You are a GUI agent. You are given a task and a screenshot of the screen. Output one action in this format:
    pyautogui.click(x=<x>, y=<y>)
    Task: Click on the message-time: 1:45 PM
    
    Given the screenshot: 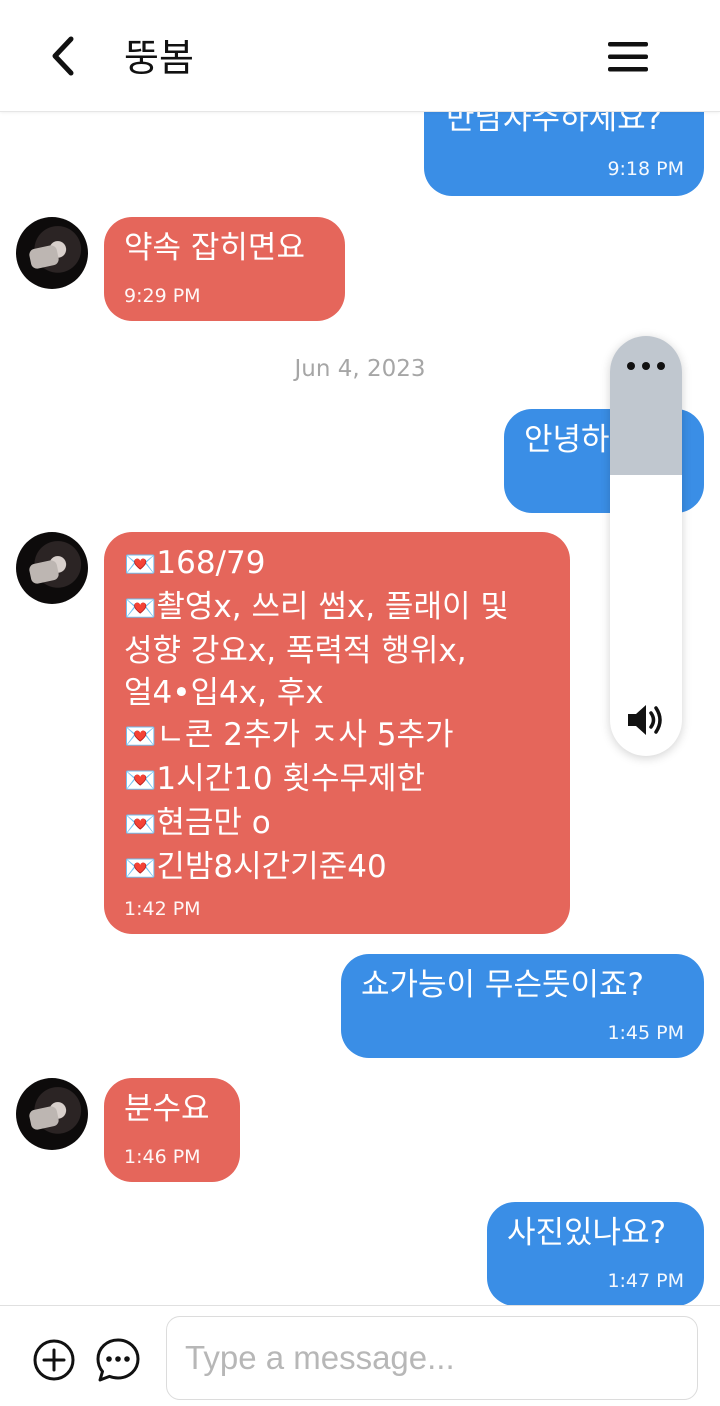 What is the action you would take?
    pyautogui.click(x=645, y=1033)
    